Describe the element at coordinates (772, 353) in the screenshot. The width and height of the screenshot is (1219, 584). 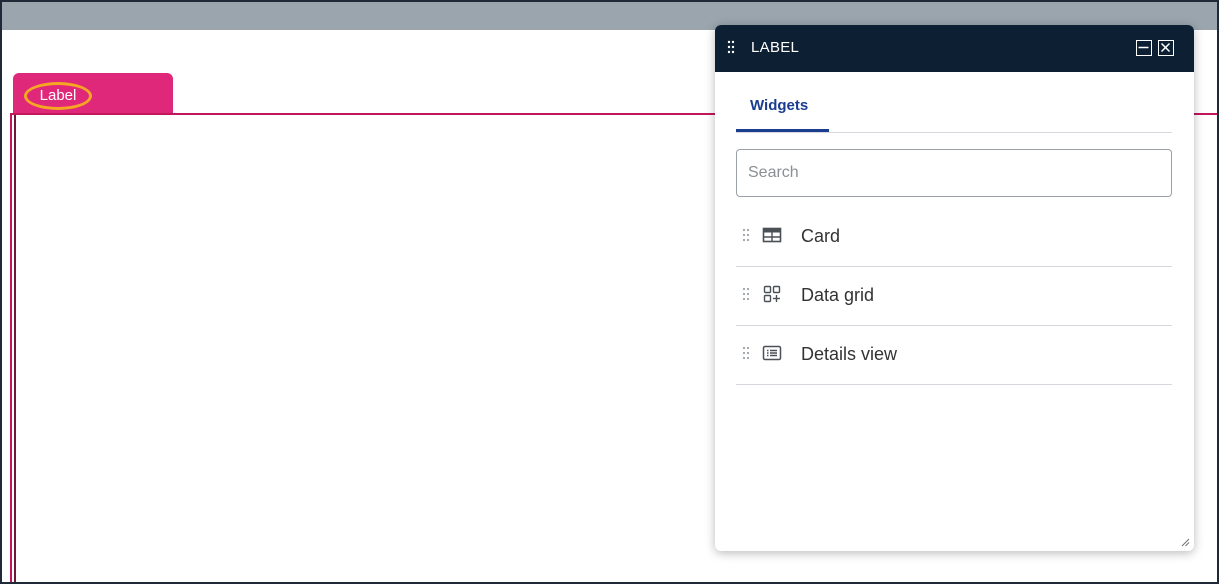
I see `details-view-icon` at that location.